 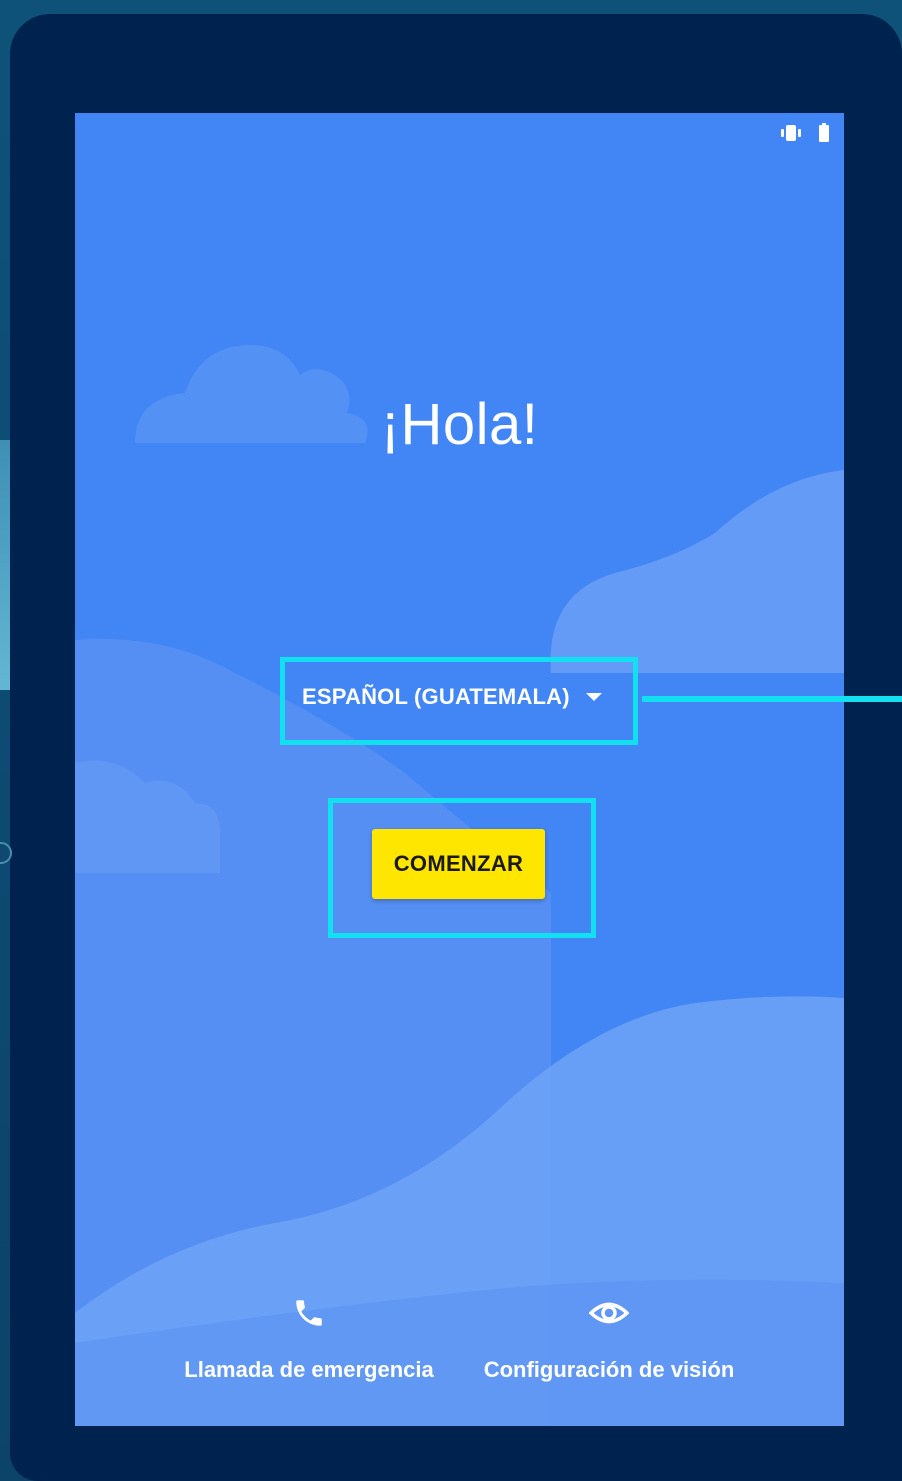 I want to click on start-highlight-box, so click(x=462, y=868).